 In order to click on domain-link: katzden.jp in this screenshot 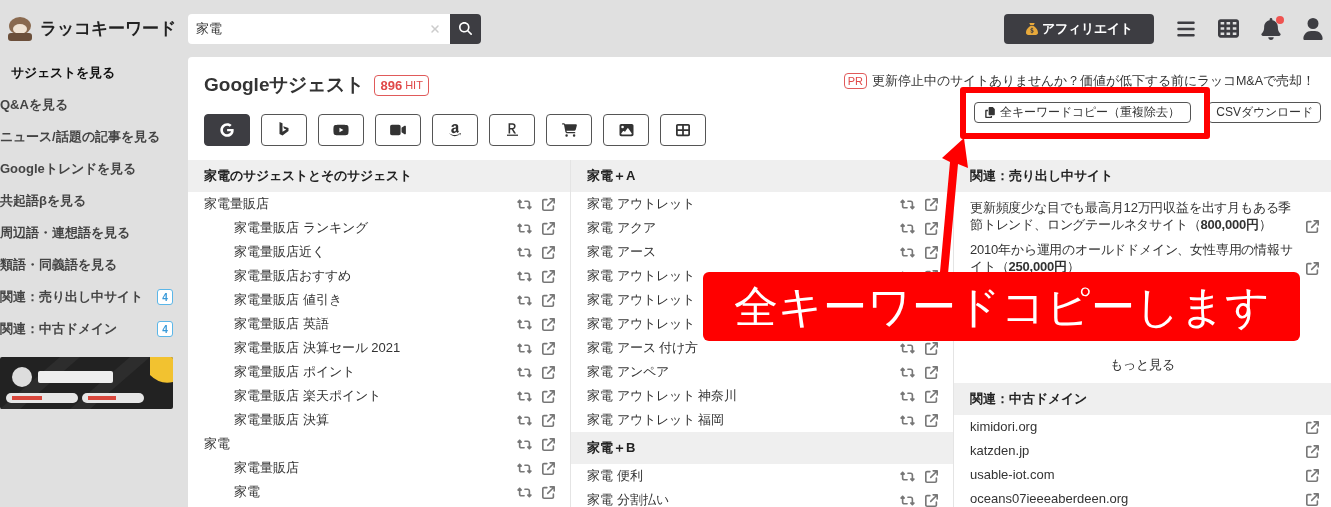, I will do `click(1138, 451)`.